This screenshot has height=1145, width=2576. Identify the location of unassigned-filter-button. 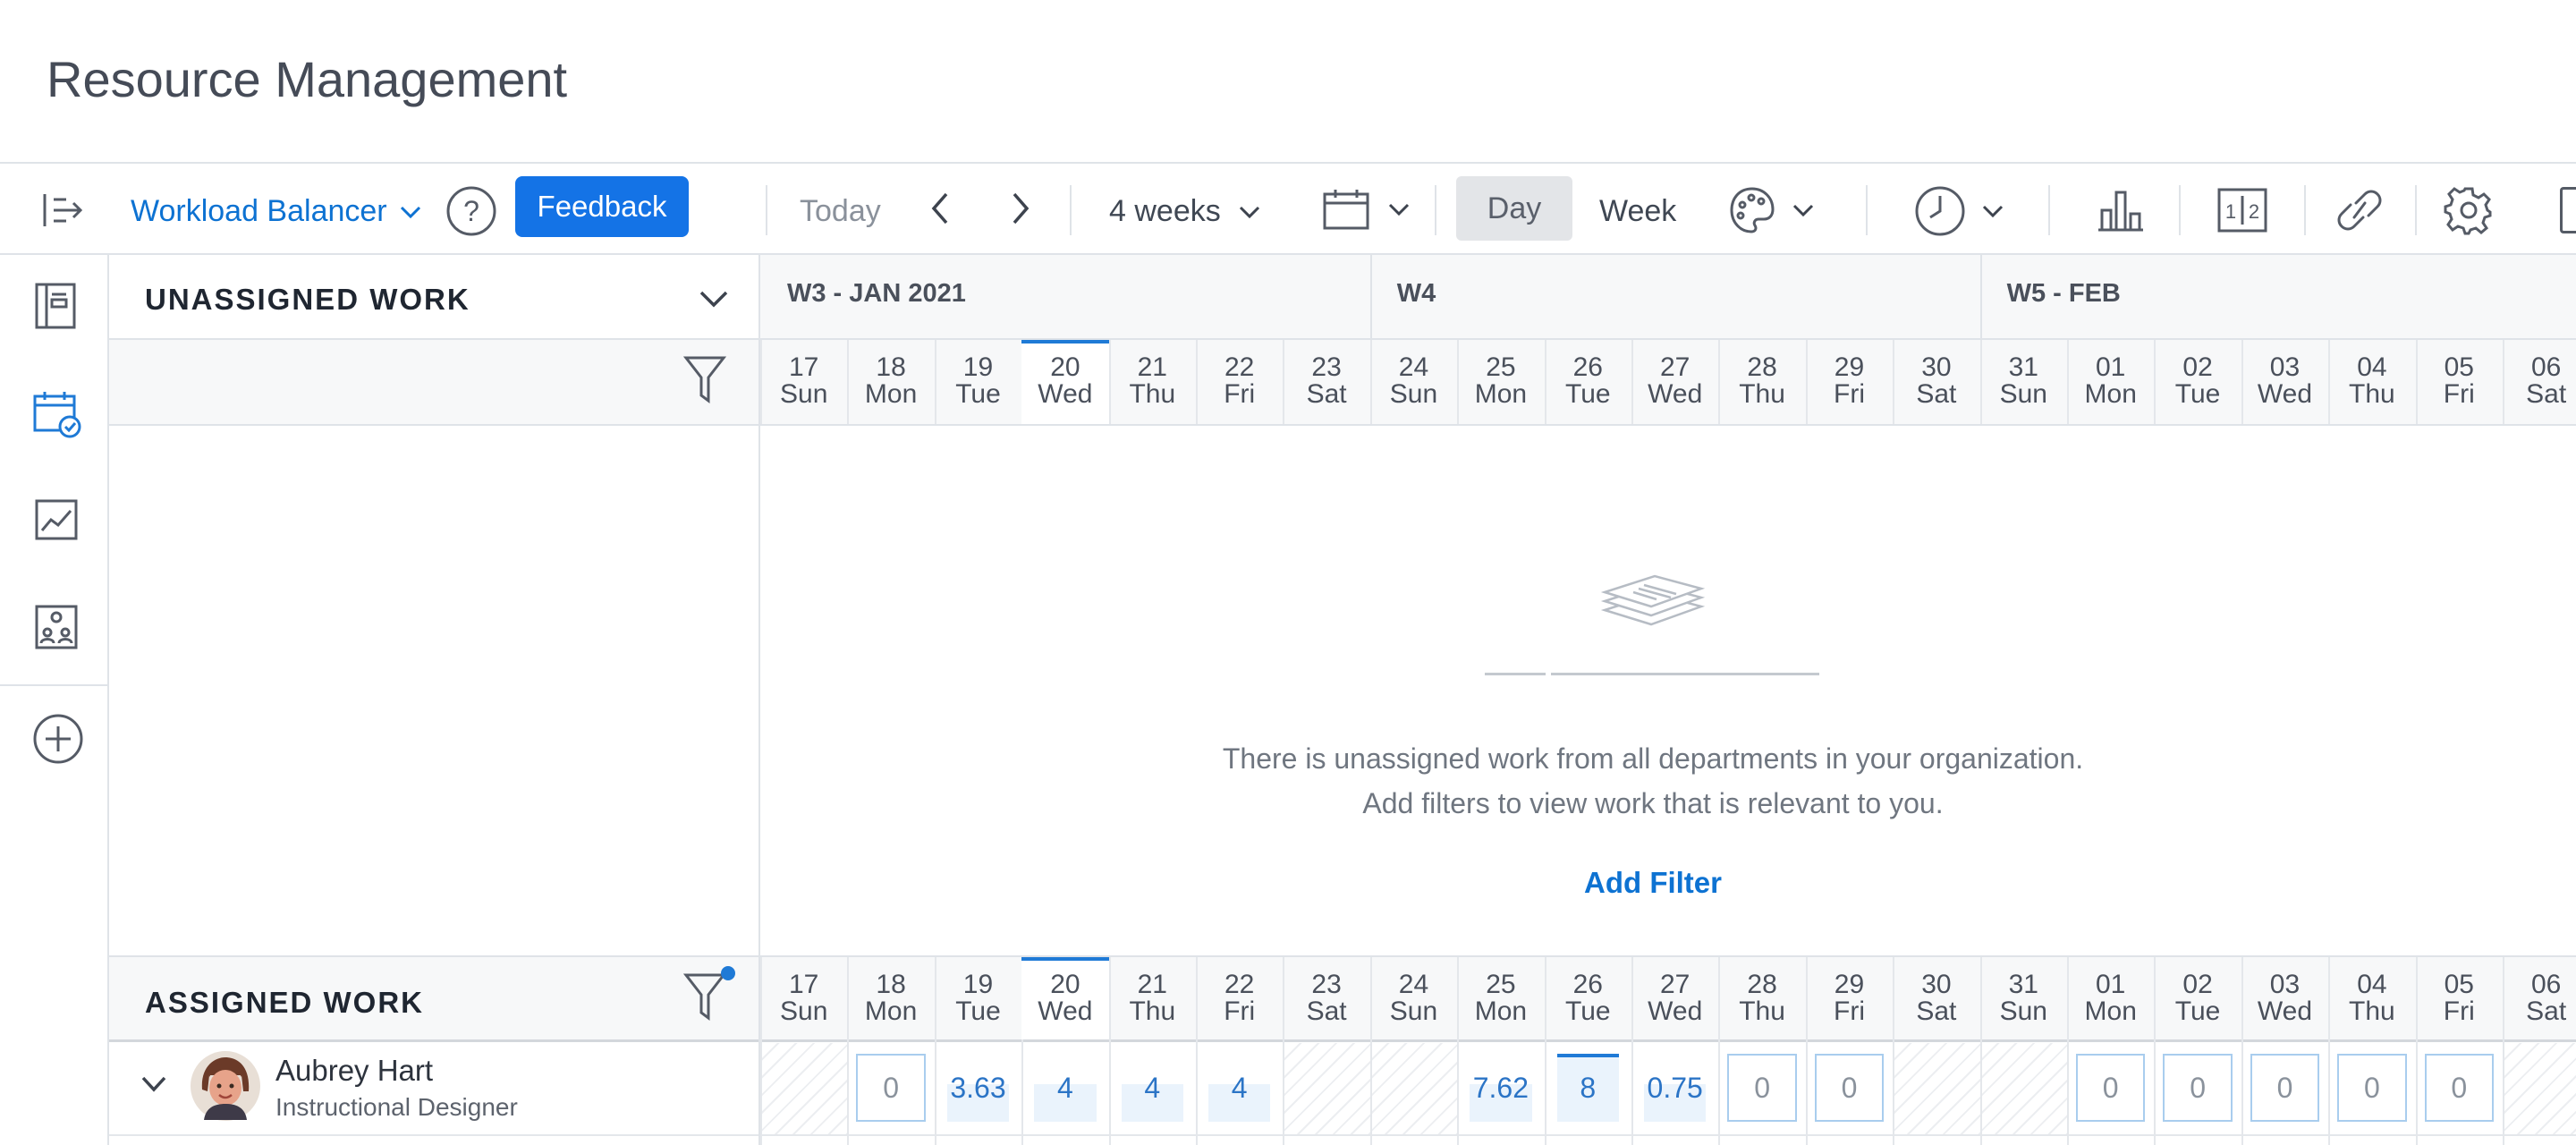
(704, 380).